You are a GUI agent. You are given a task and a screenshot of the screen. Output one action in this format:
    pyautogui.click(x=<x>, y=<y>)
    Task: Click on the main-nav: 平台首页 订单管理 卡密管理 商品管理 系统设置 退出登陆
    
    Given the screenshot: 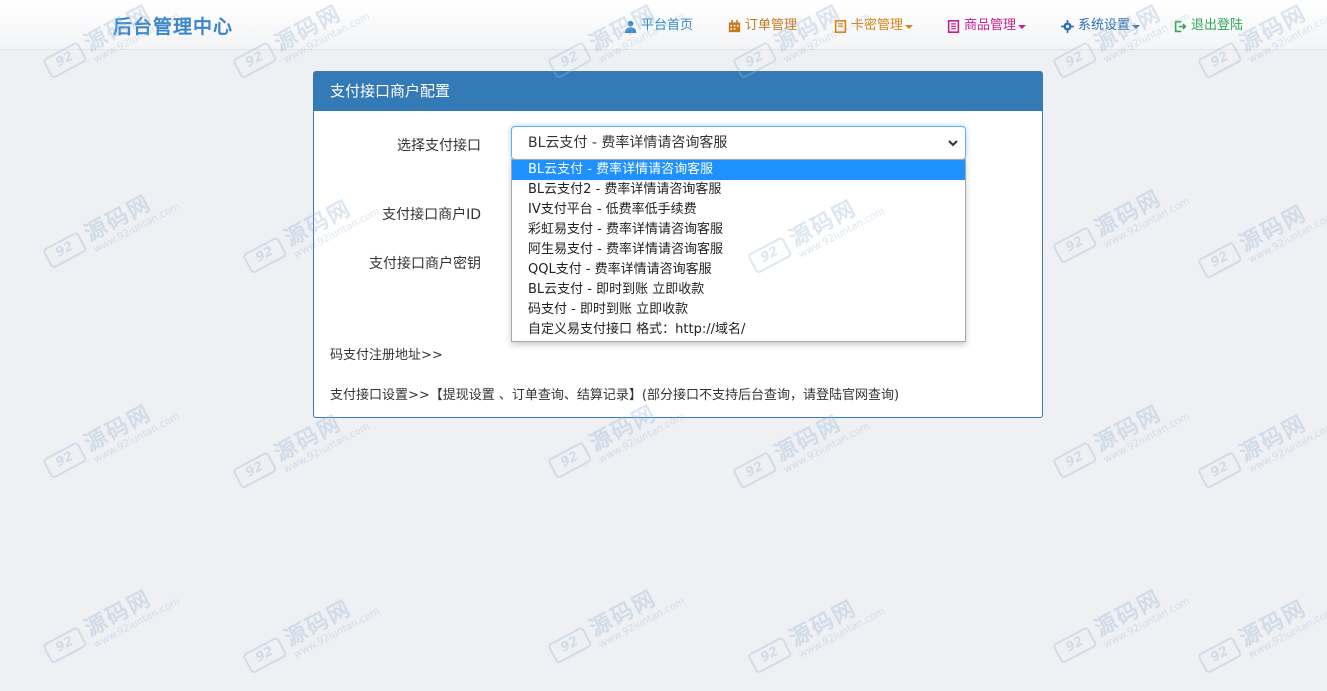 What is the action you would take?
    pyautogui.click(x=663, y=26)
    